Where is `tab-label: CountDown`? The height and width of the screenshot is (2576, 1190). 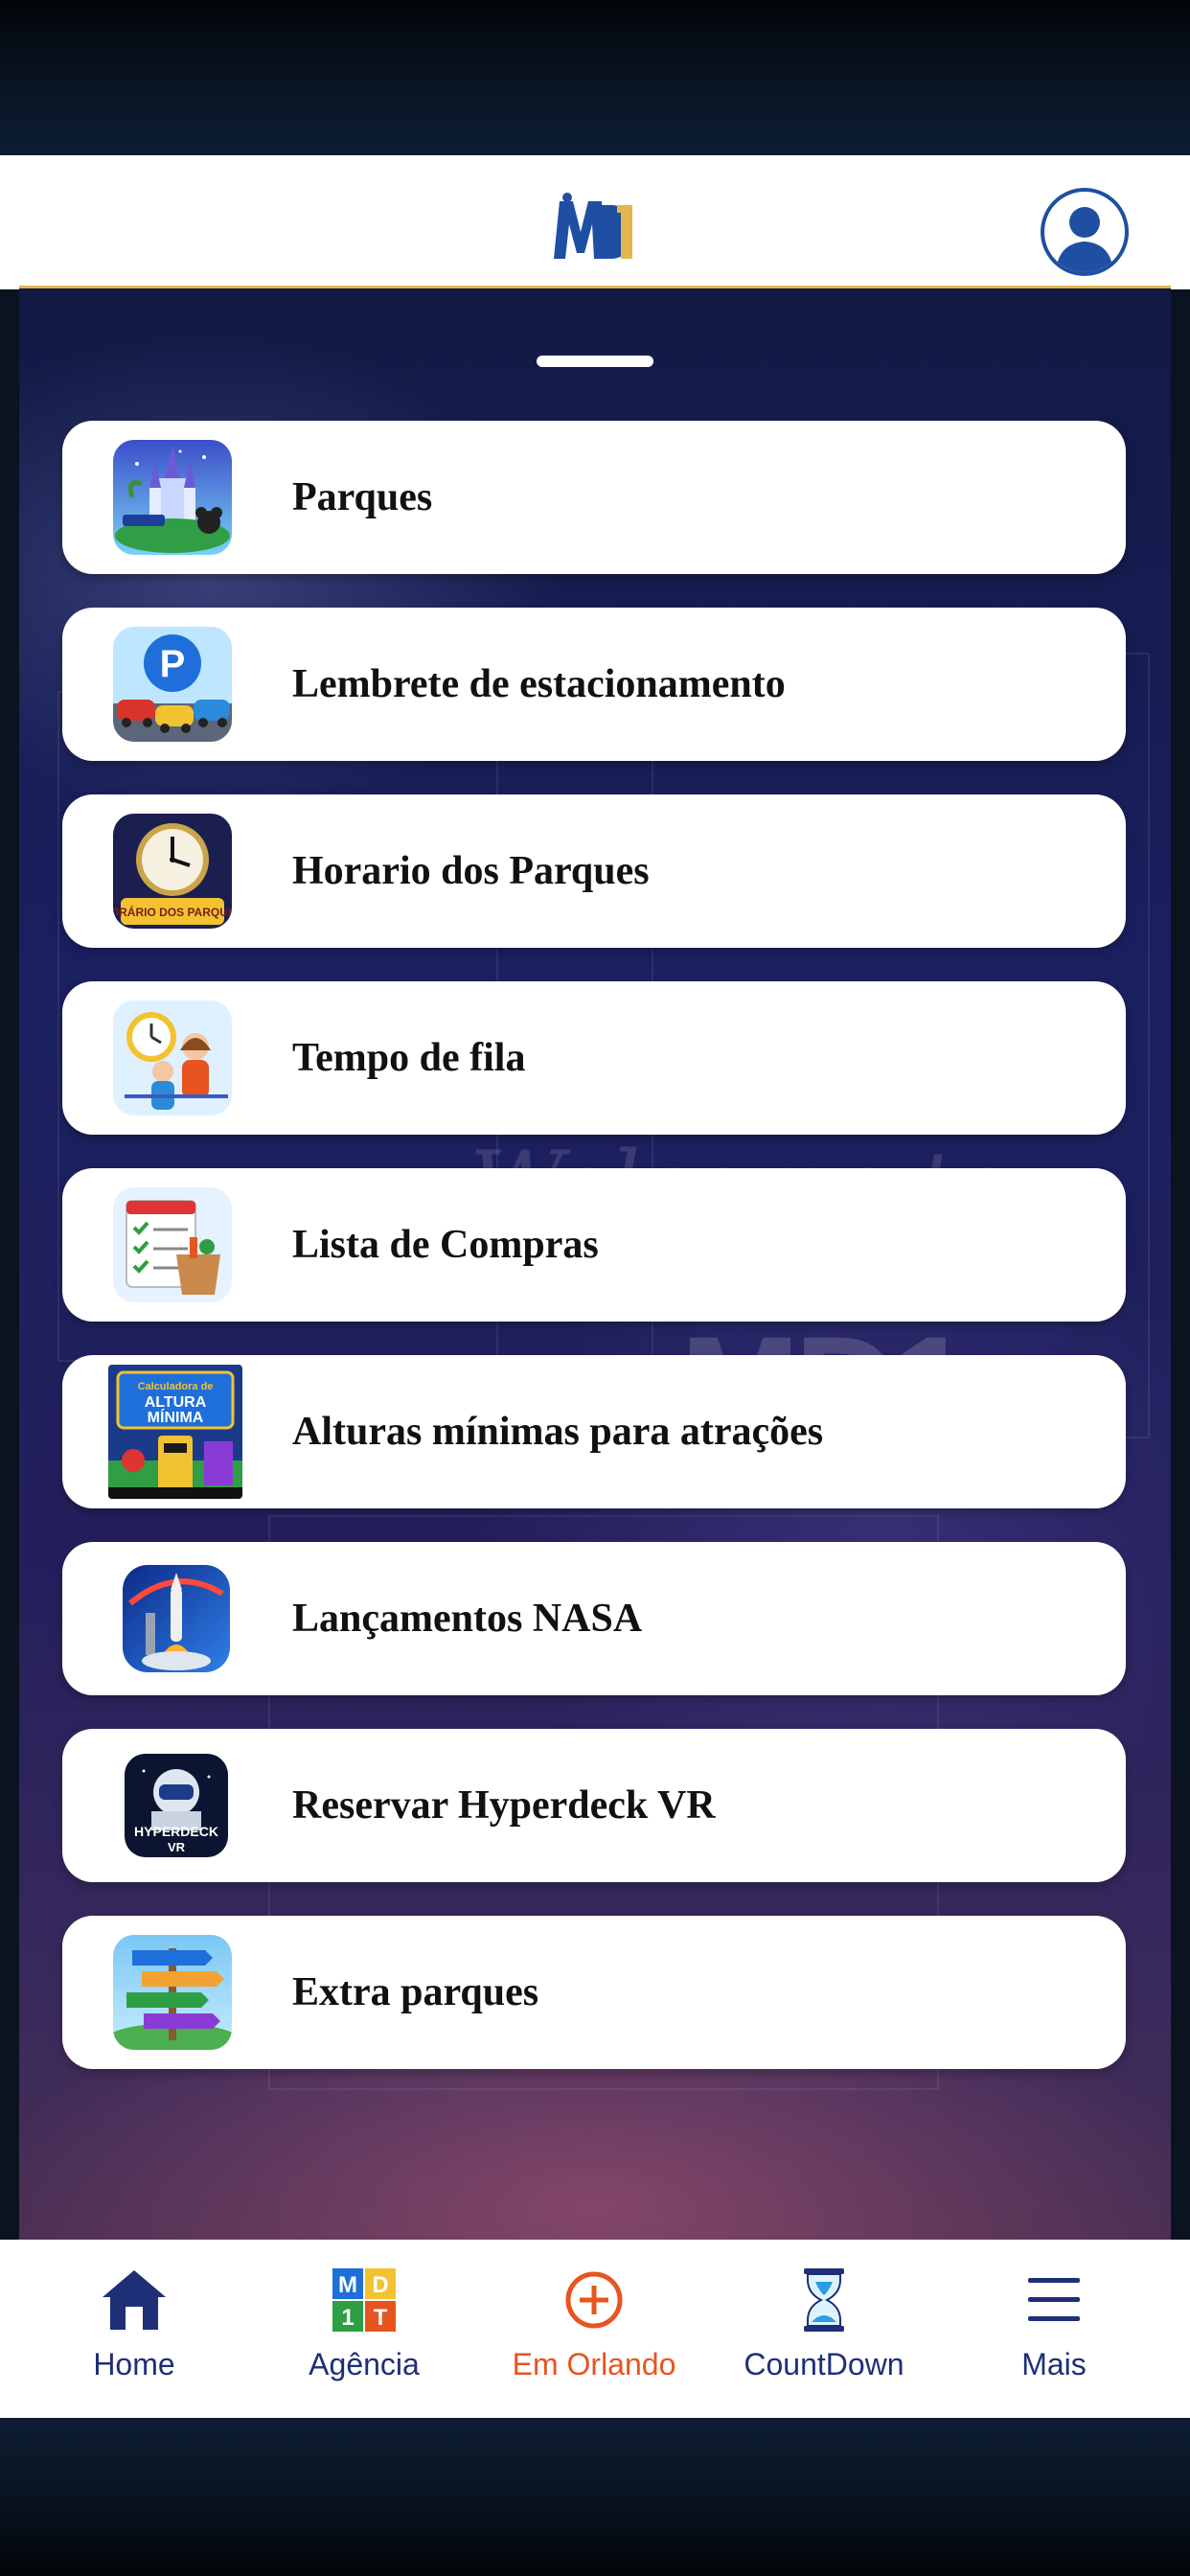
tab-label: CountDown is located at coordinates (824, 2364).